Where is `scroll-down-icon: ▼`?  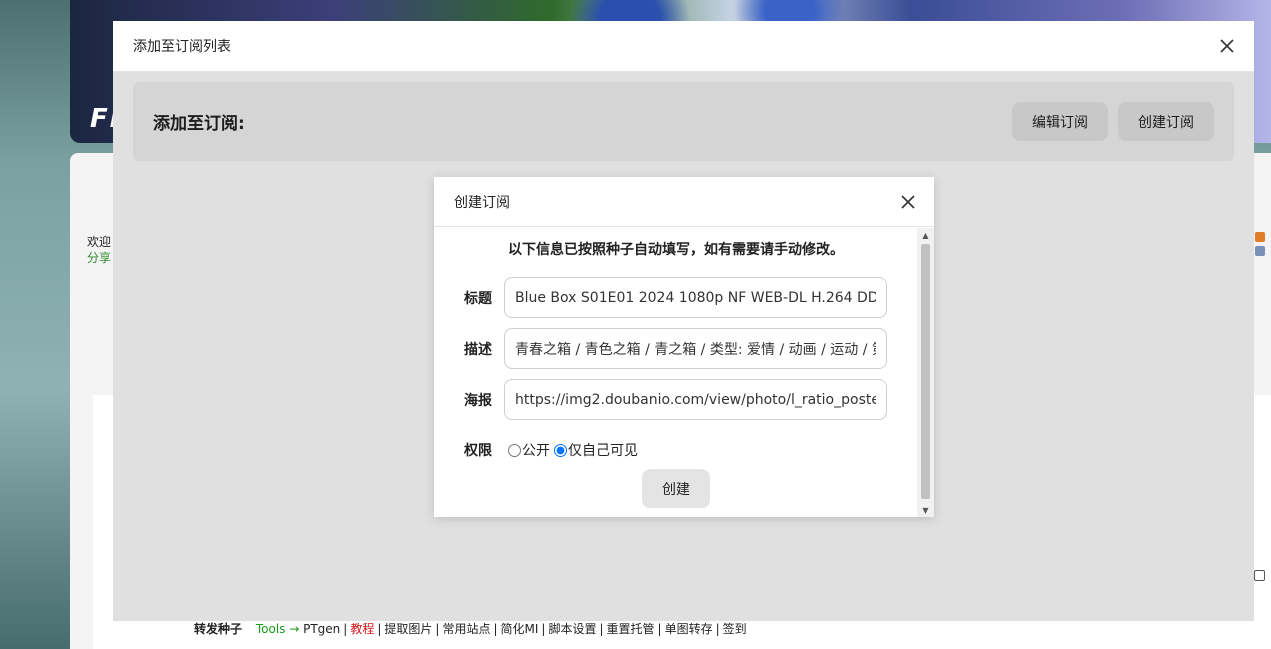 scroll-down-icon: ▼ is located at coordinates (925, 510).